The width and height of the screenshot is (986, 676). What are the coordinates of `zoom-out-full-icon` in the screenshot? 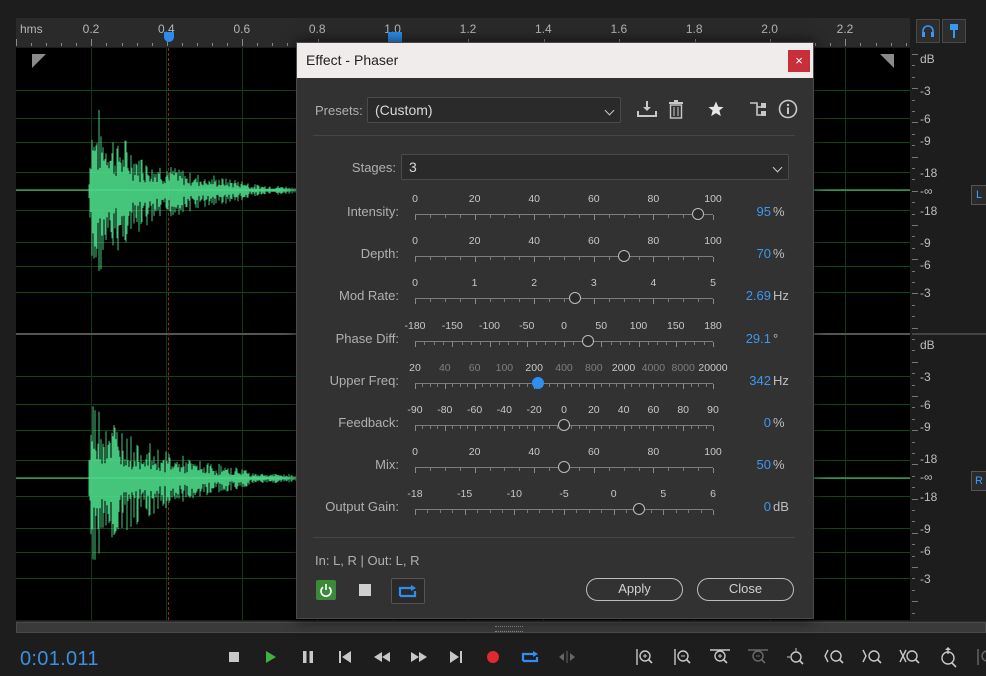 It's located at (795, 657).